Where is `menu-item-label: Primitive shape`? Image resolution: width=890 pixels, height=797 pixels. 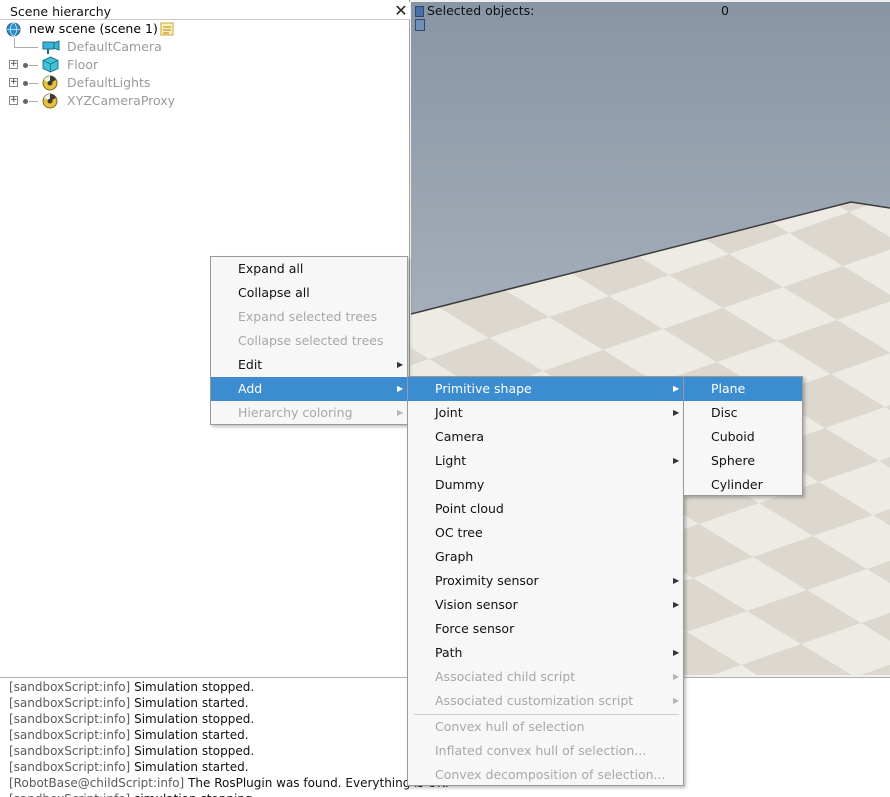
menu-item-label: Primitive shape is located at coordinates (483, 388).